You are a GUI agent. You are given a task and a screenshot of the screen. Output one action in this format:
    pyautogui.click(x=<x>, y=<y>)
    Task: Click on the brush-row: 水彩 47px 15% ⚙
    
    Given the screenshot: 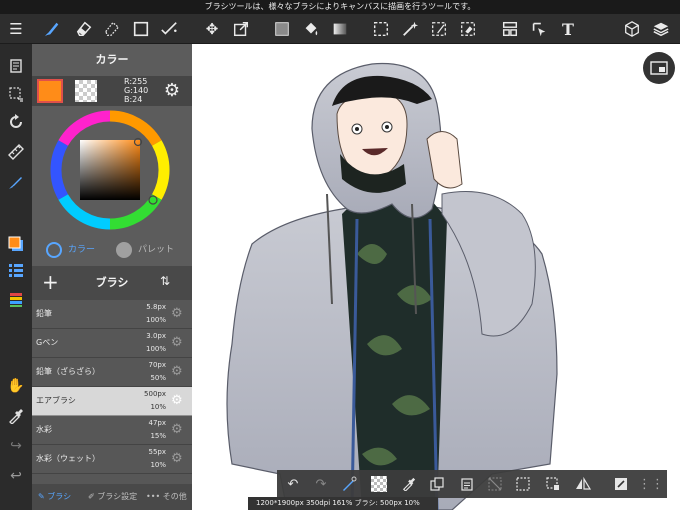 What is the action you would take?
    pyautogui.click(x=112, y=430)
    